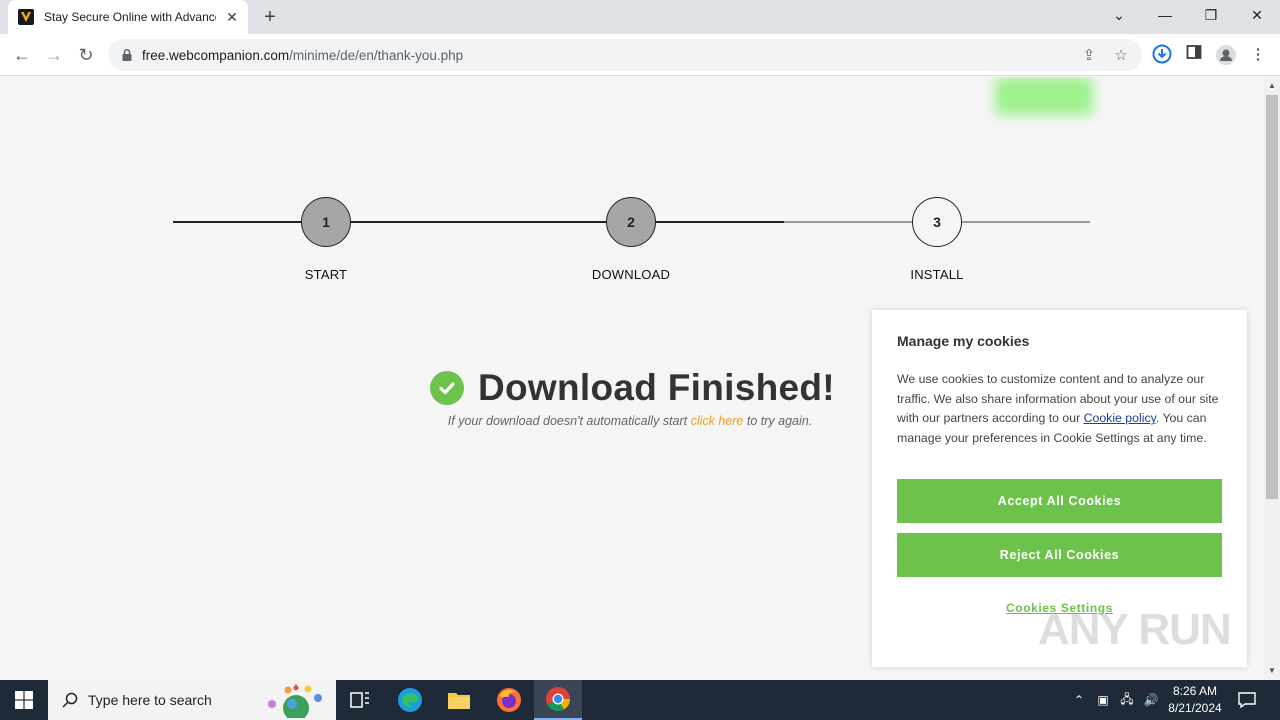  What do you see at coordinates (1162, 55) in the screenshot?
I see `download-icon` at bounding box center [1162, 55].